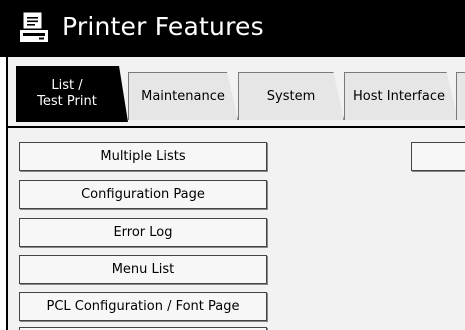 This screenshot has width=465, height=330. What do you see at coordinates (460, 96) in the screenshot?
I see `tab-overflow` at bounding box center [460, 96].